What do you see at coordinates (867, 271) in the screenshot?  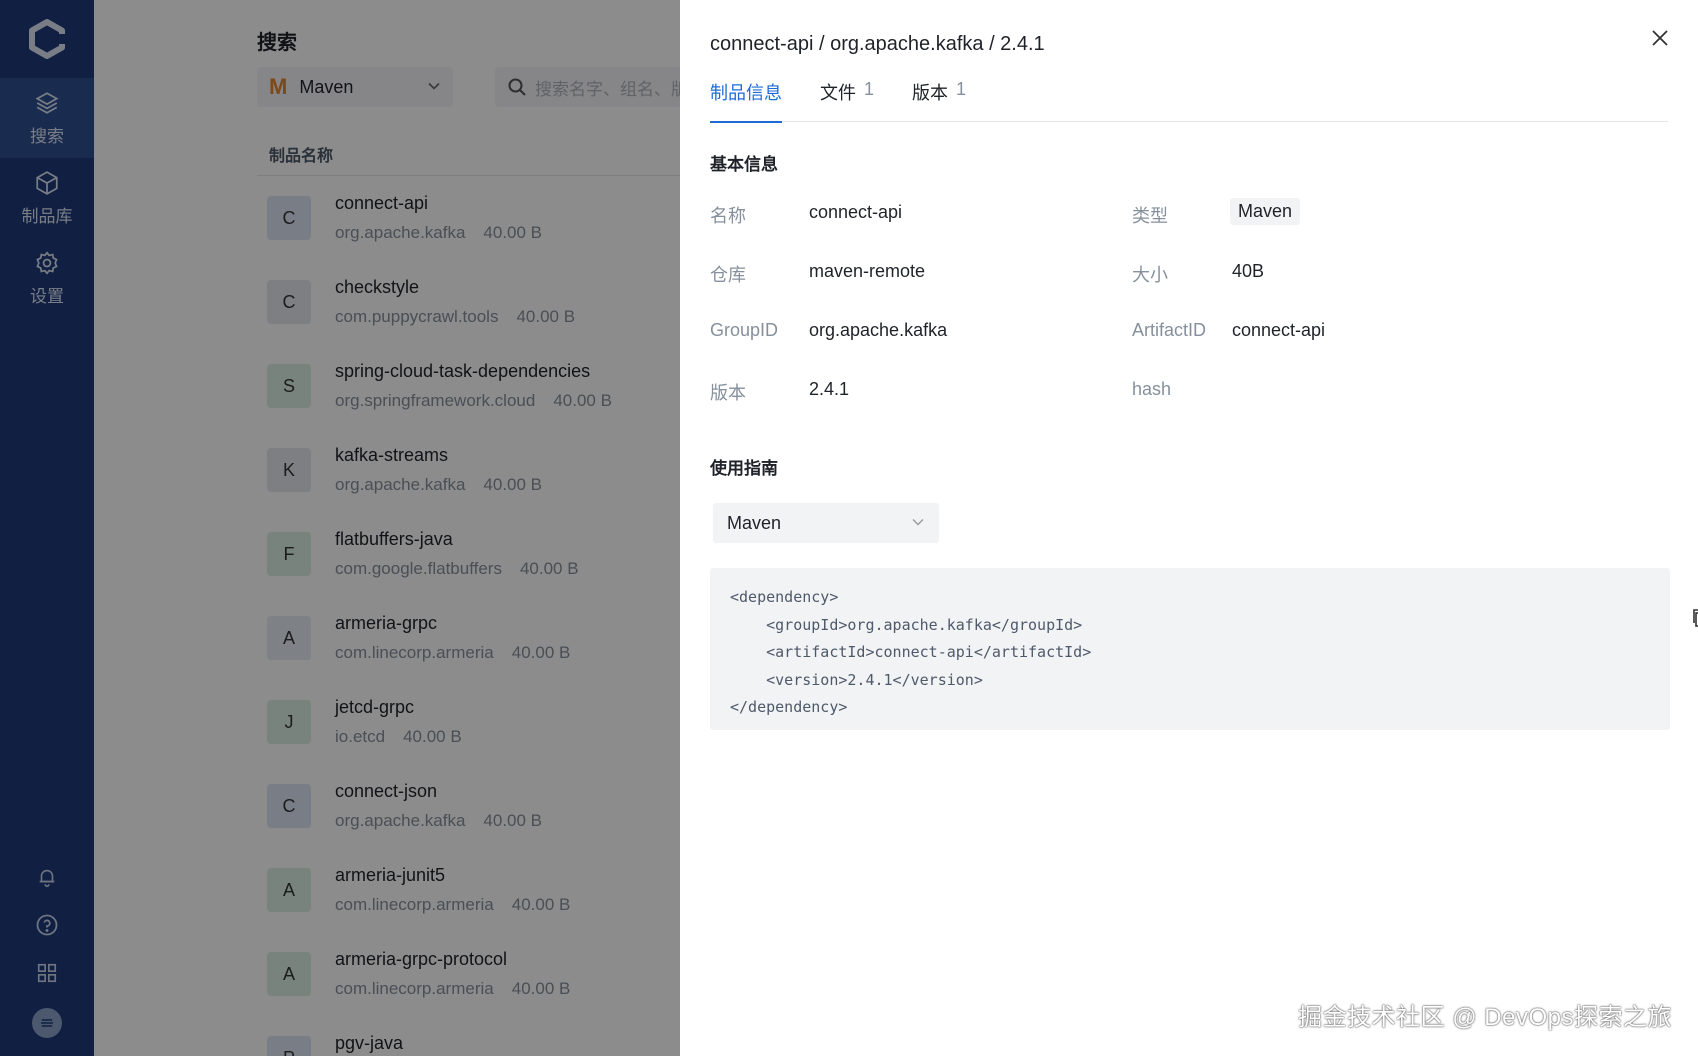 I see `repo-value: maven-remote` at bounding box center [867, 271].